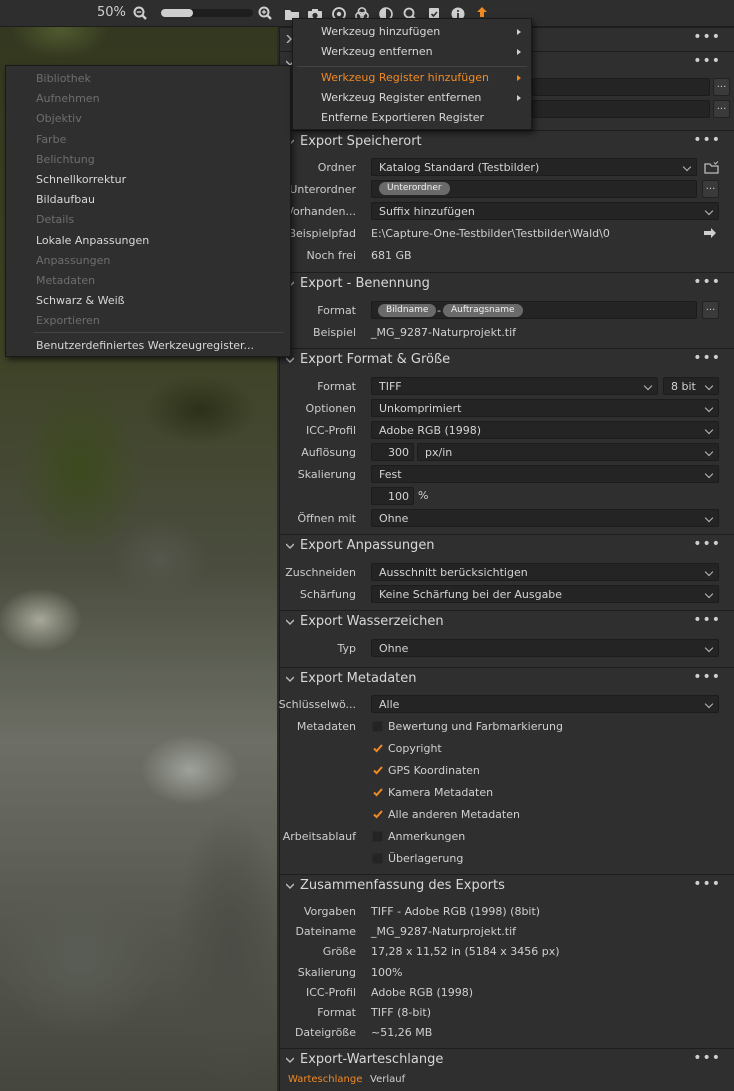 The height and width of the screenshot is (1091, 734). I want to click on menu-item: Werkzeug hinzufügen, so click(380, 31).